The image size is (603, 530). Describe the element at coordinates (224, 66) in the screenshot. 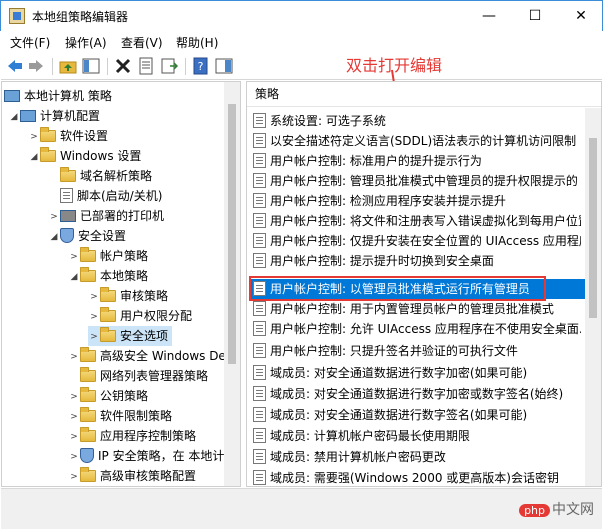

I see `view-pane-icon` at that location.